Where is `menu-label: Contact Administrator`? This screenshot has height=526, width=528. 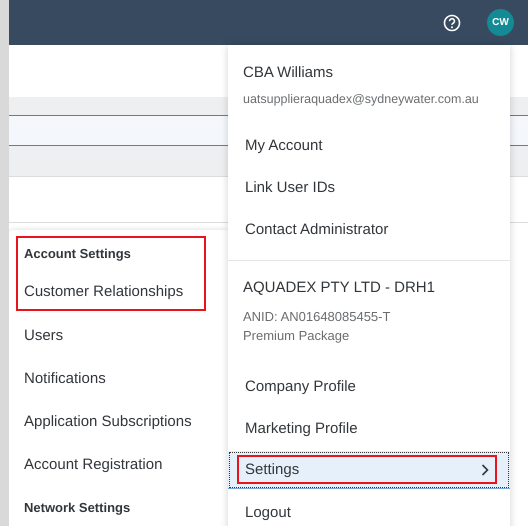
menu-label: Contact Administrator is located at coordinates (316, 229).